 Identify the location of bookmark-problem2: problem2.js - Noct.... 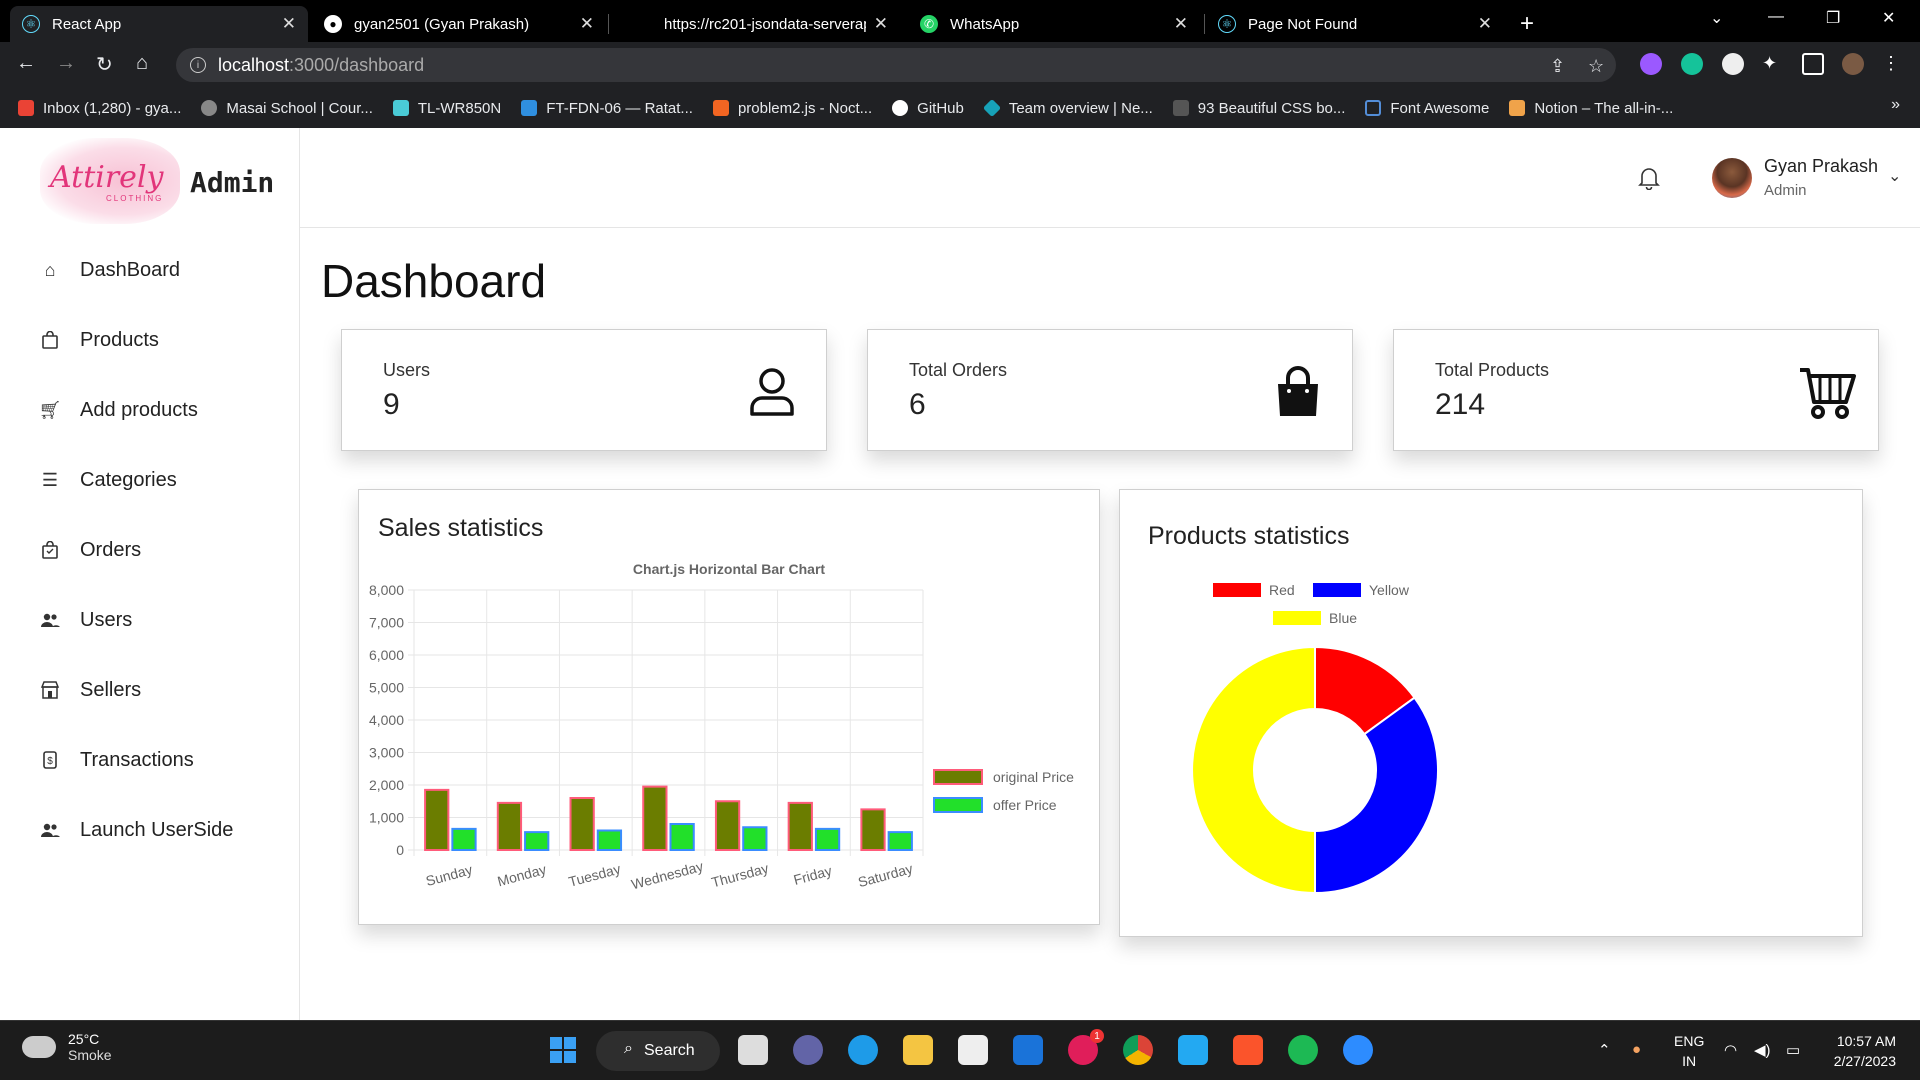
(792, 108).